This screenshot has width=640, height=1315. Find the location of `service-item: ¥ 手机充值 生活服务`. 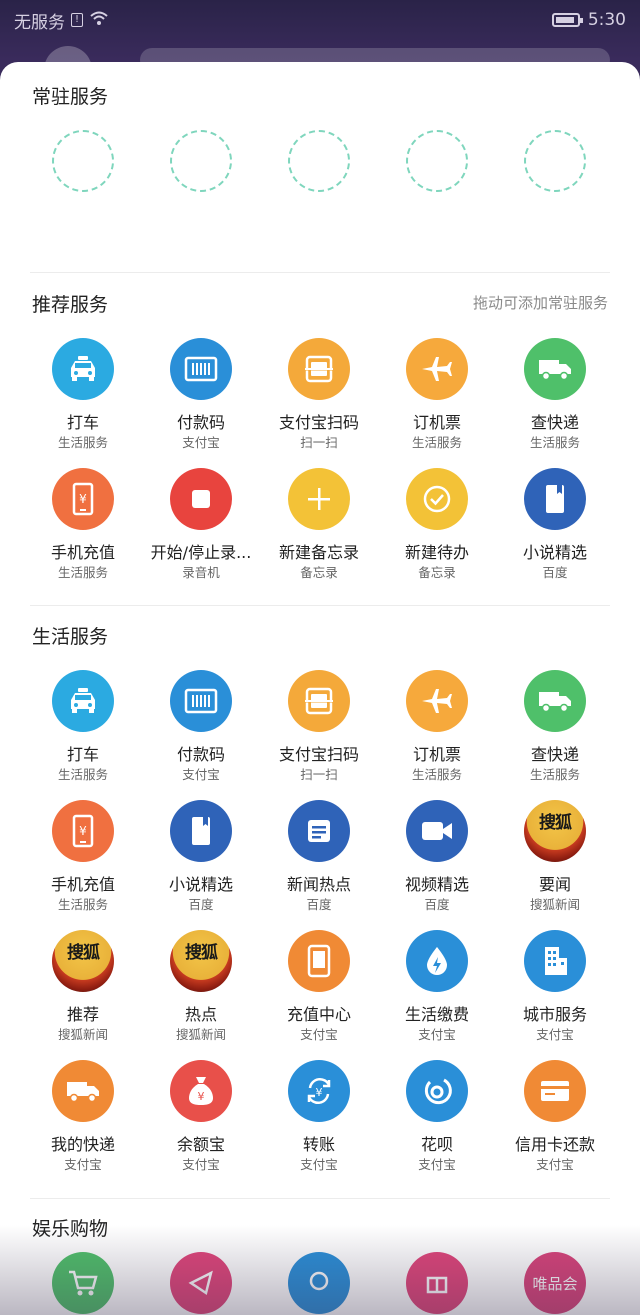

service-item: ¥ 手机充值 生活服务 is located at coordinates (83, 524).